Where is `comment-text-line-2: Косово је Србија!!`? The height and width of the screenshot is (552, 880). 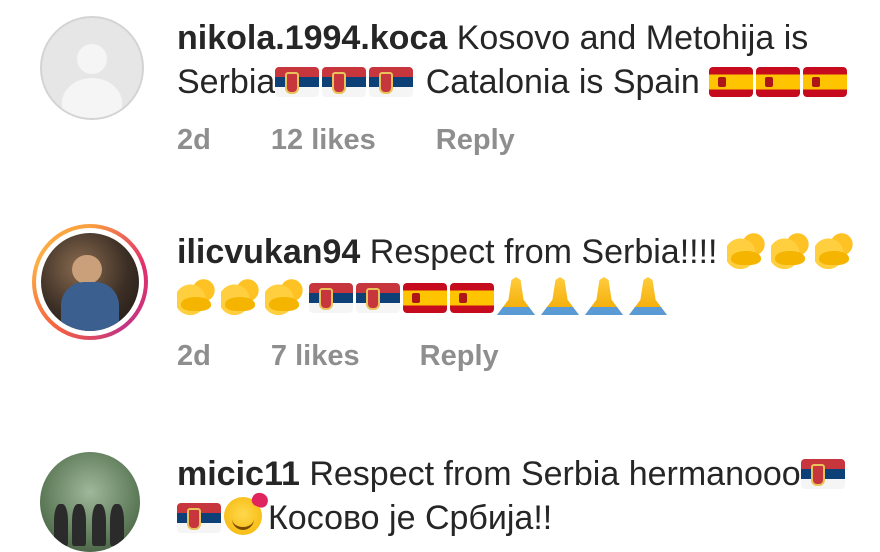
comment-text-line-2: Косово је Србија!! is located at coordinates (364, 518).